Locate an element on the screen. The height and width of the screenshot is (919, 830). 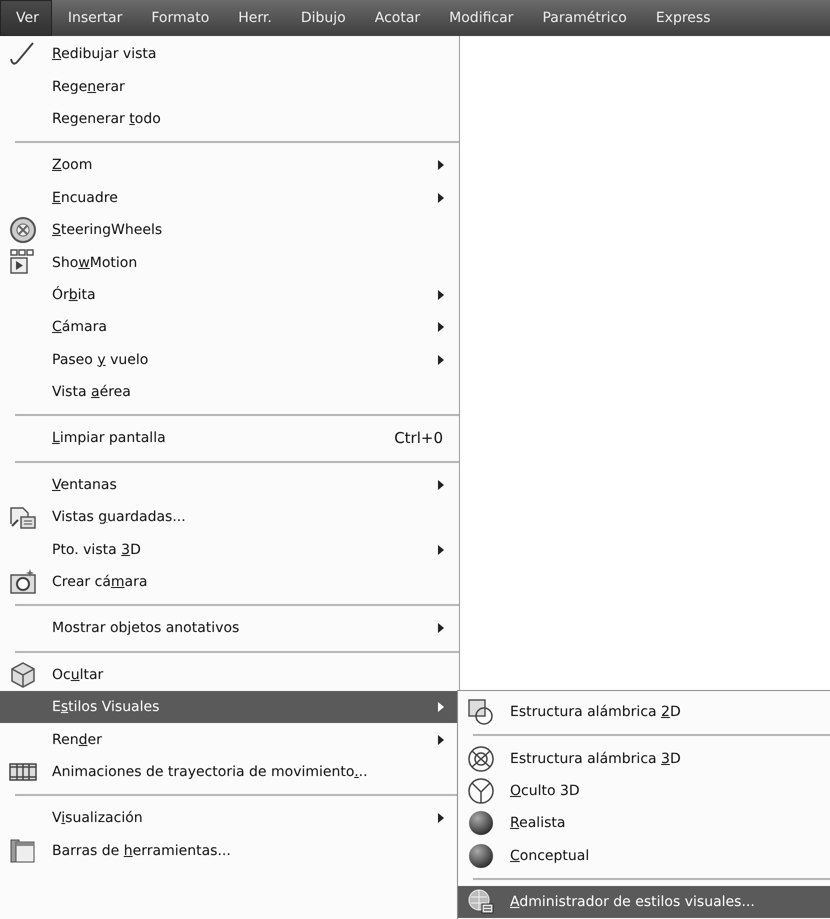
menu-item: Visualización is located at coordinates (229, 818).